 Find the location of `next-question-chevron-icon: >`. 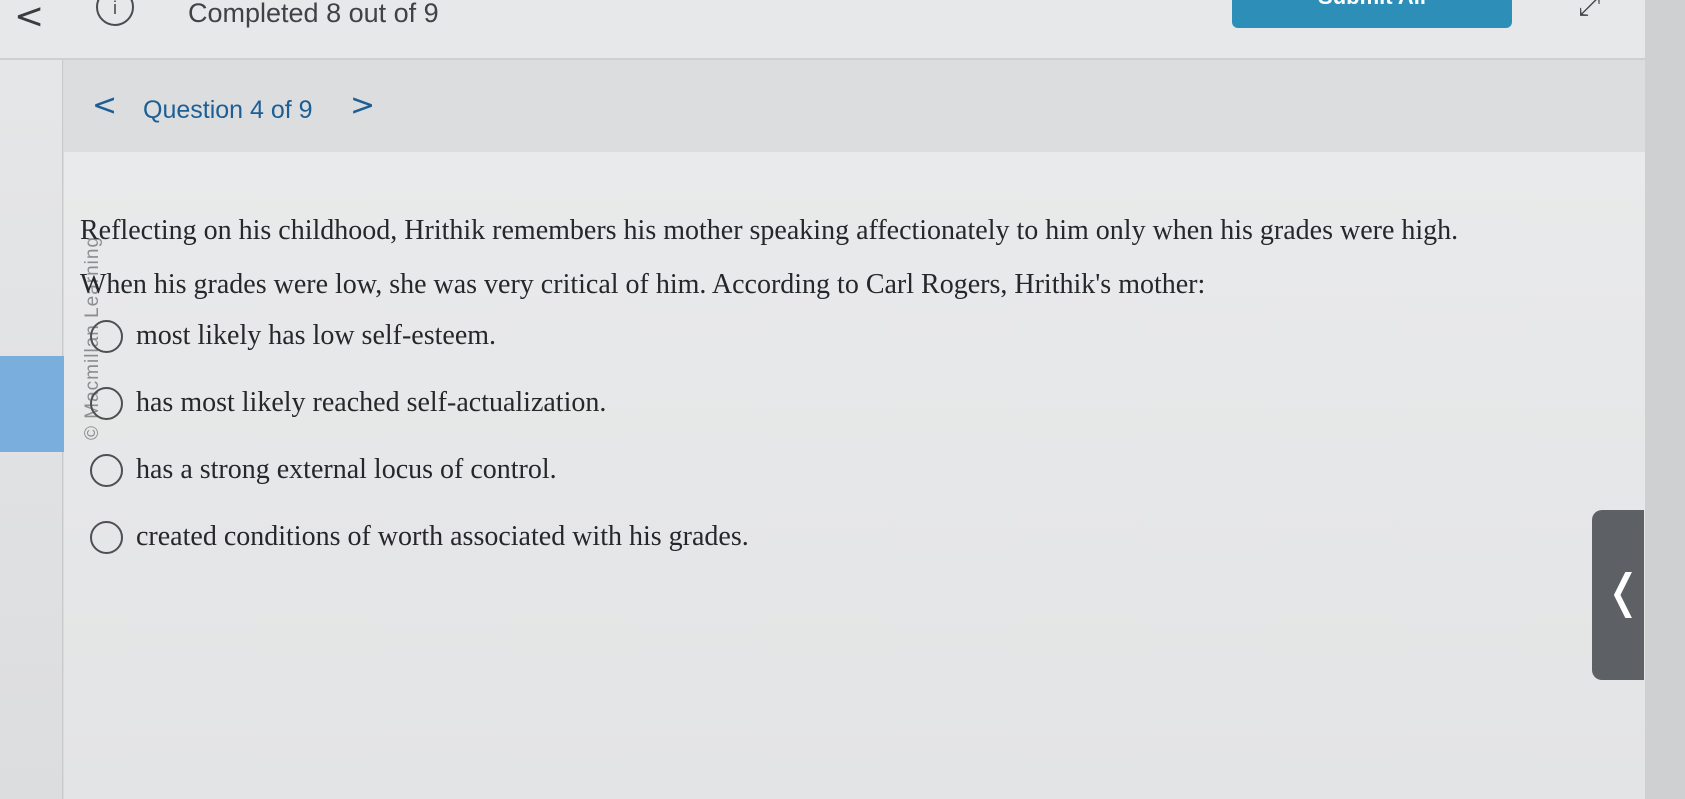

next-question-chevron-icon: > is located at coordinates (362, 105).